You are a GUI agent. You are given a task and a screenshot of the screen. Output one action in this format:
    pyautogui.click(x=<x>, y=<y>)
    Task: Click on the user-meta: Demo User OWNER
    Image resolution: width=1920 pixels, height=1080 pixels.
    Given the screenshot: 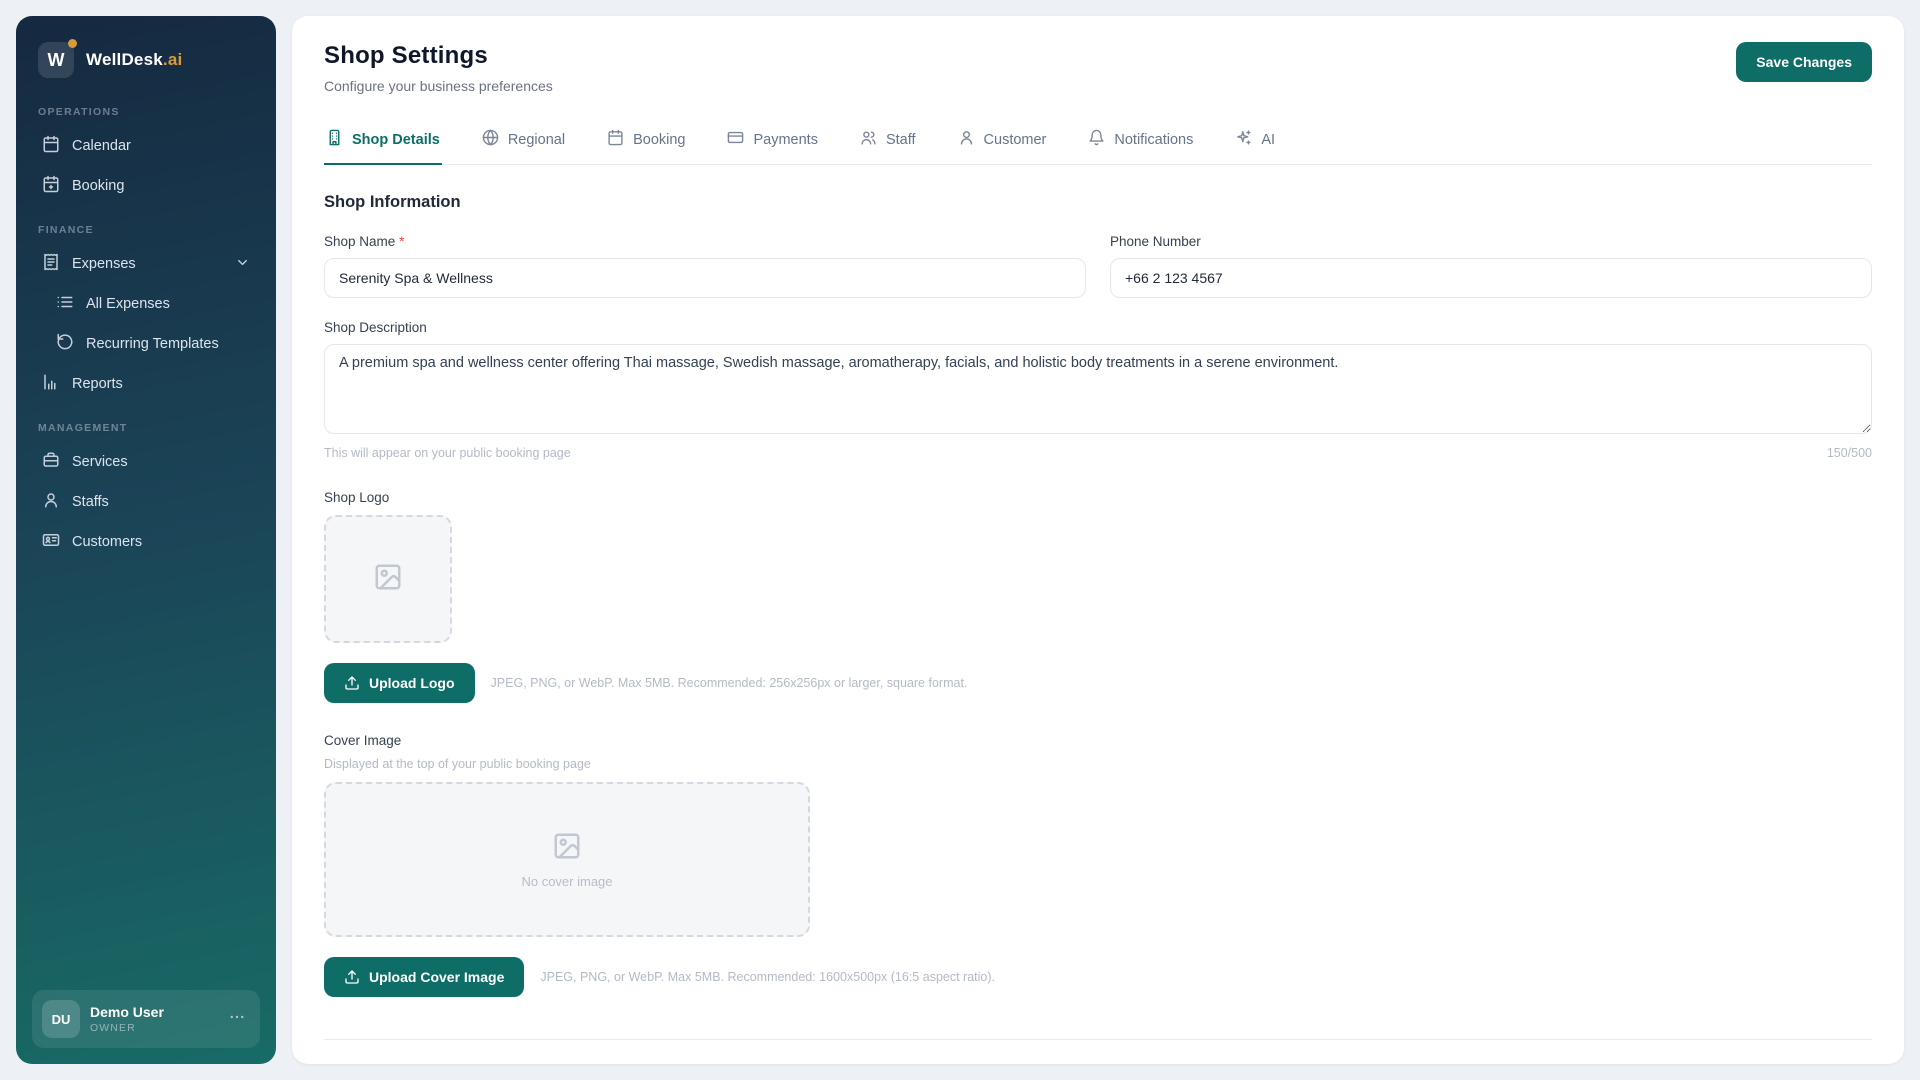 What is the action you would take?
    pyautogui.click(x=127, y=1019)
    